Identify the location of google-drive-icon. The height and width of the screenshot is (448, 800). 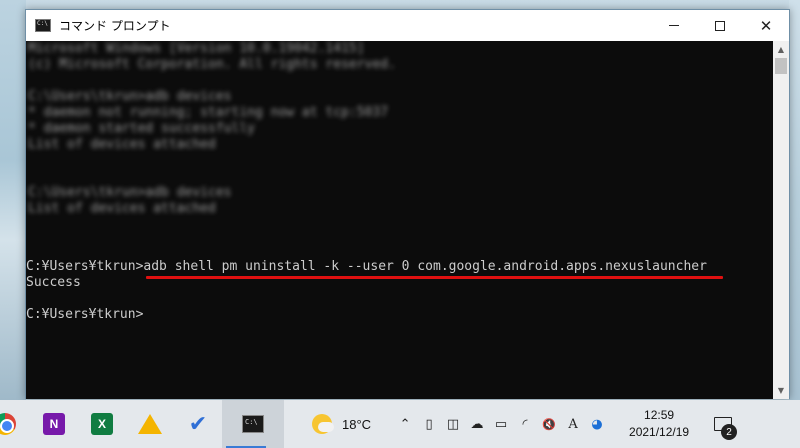
(150, 424).